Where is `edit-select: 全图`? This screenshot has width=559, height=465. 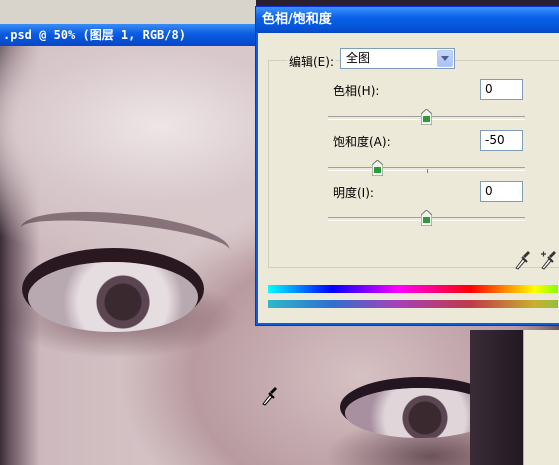 edit-select: 全图 is located at coordinates (397, 58).